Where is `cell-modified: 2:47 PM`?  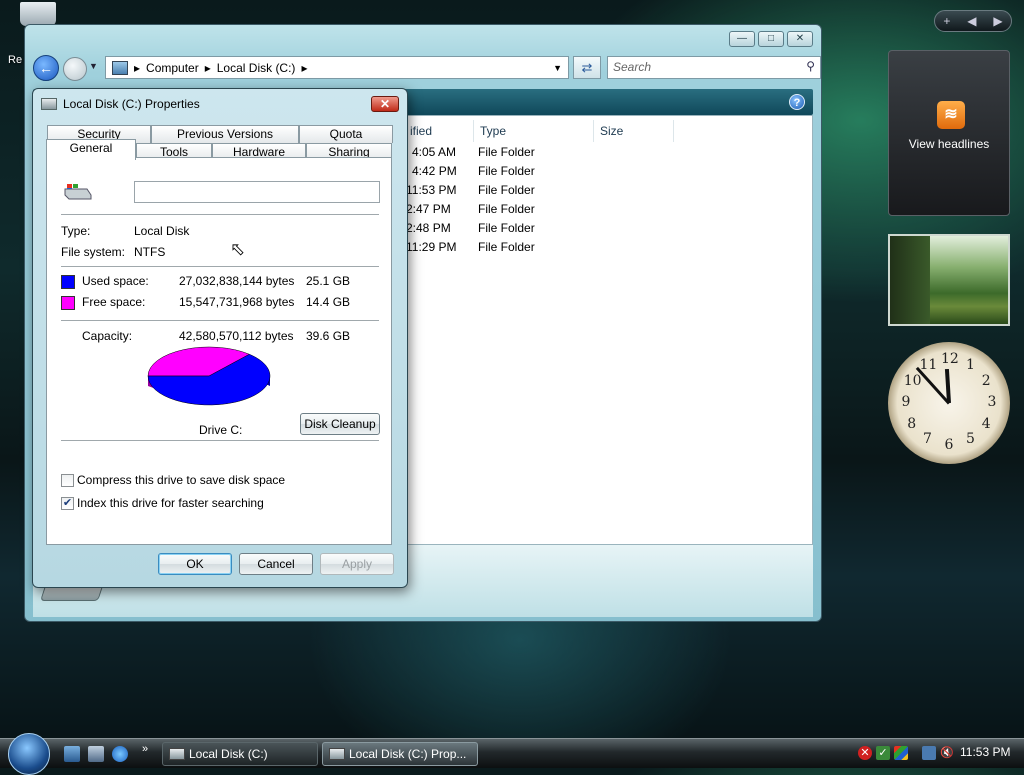
cell-modified: 2:47 PM is located at coordinates (428, 209).